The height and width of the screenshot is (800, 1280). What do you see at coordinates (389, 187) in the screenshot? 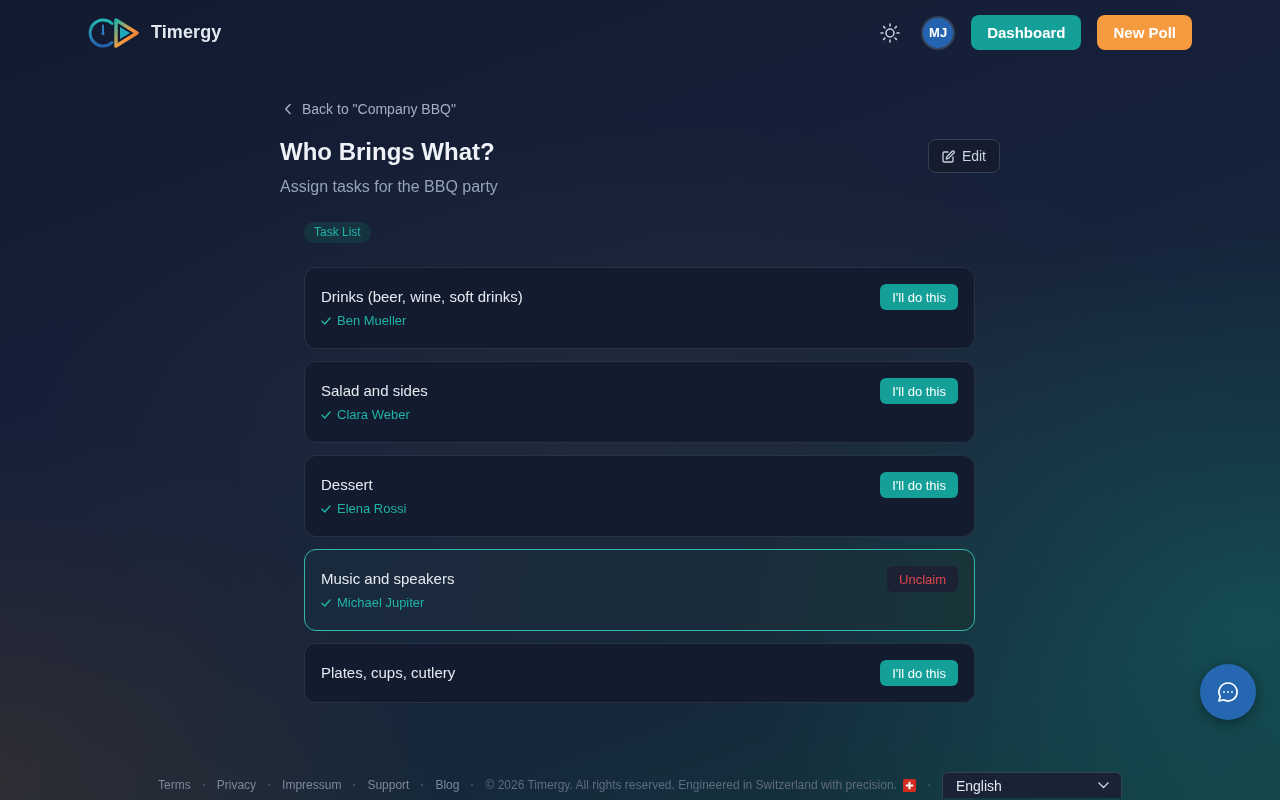
I see `page-subtitle: Assign tasks for the BBQ party` at bounding box center [389, 187].